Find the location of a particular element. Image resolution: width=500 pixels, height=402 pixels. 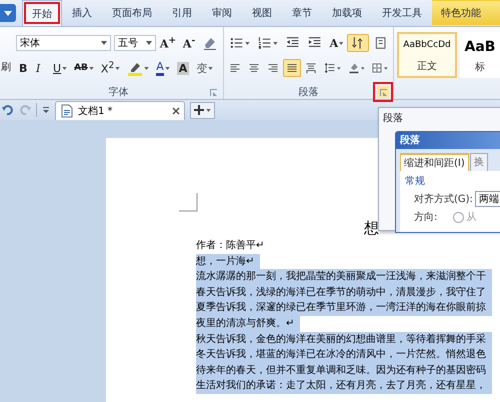

dialog-launcher-button is located at coordinates (213, 92).